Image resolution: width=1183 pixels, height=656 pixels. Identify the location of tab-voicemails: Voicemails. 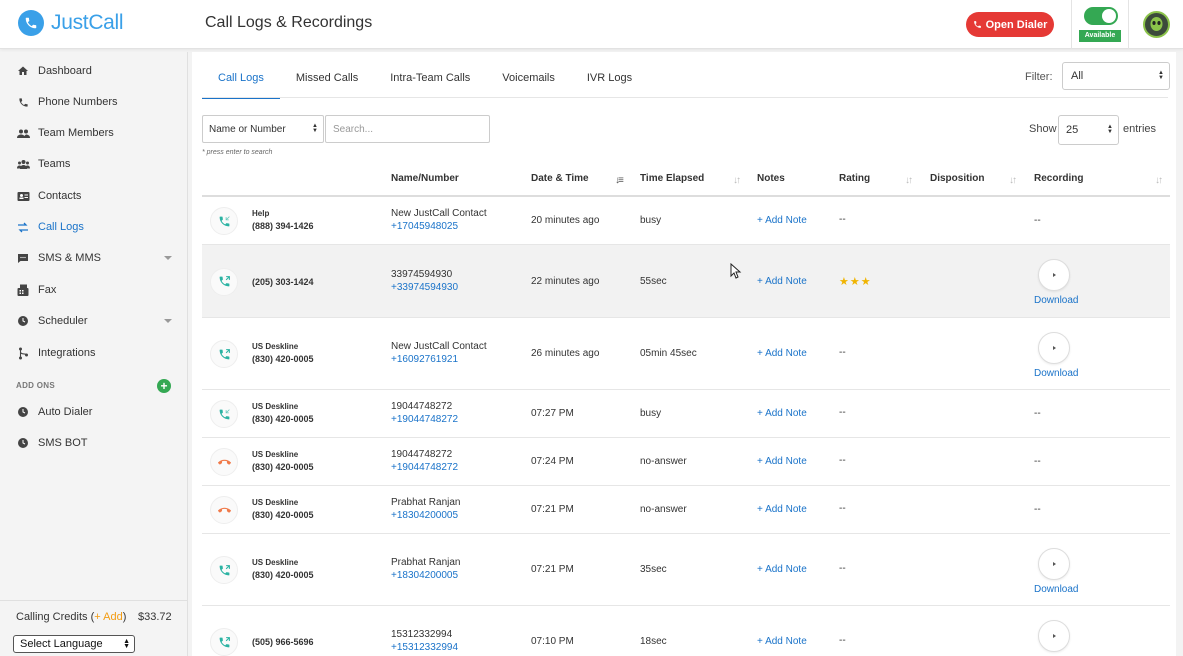
(528, 81).